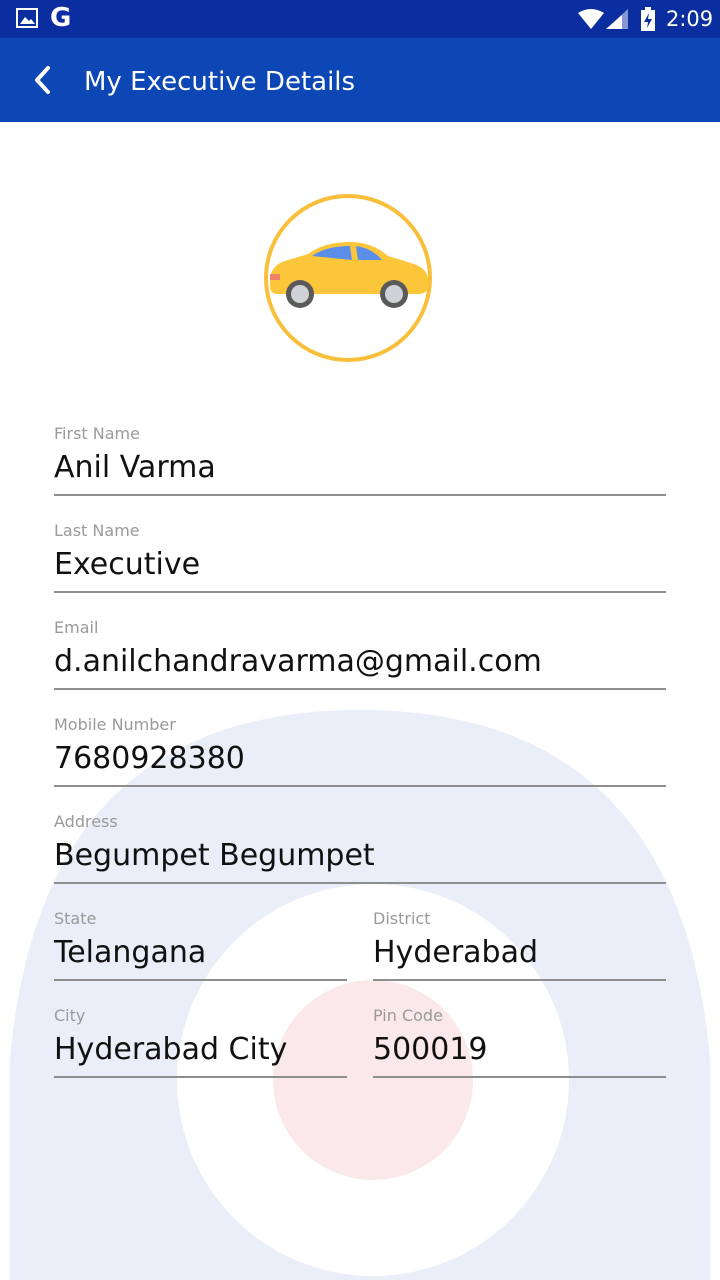 The image size is (720, 1280). I want to click on address-value: Begumpet Begumpet, so click(214, 856).